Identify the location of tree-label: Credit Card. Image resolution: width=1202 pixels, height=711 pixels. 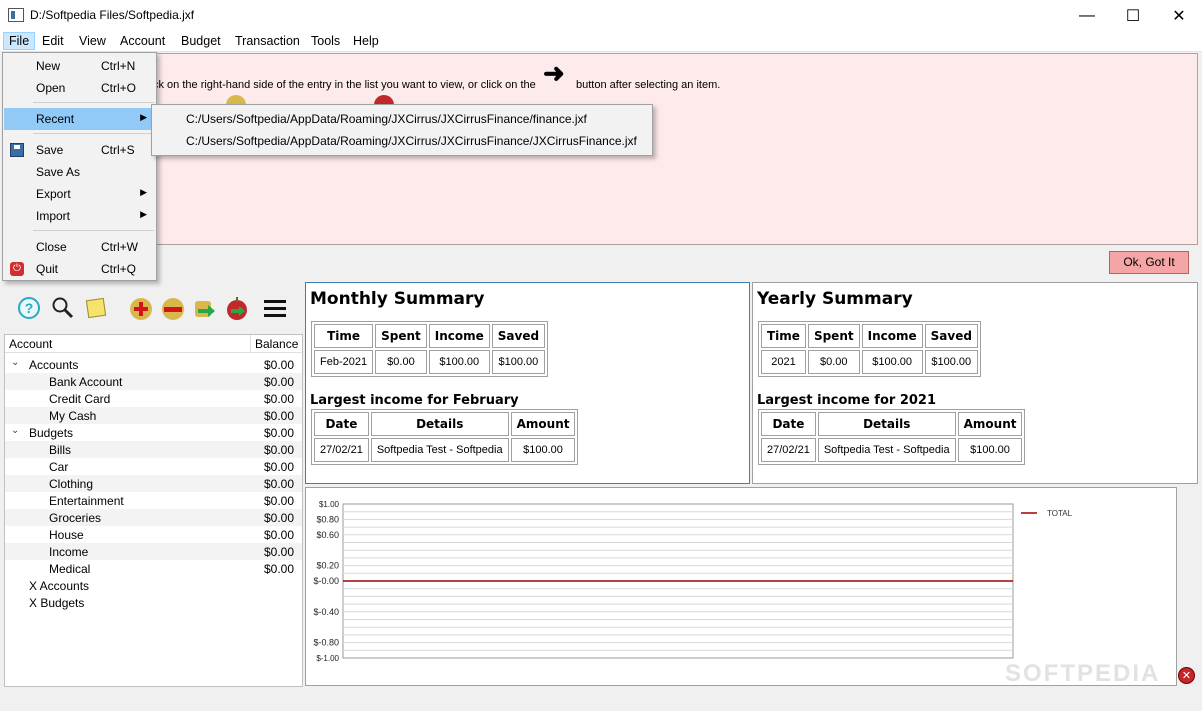
(80, 399).